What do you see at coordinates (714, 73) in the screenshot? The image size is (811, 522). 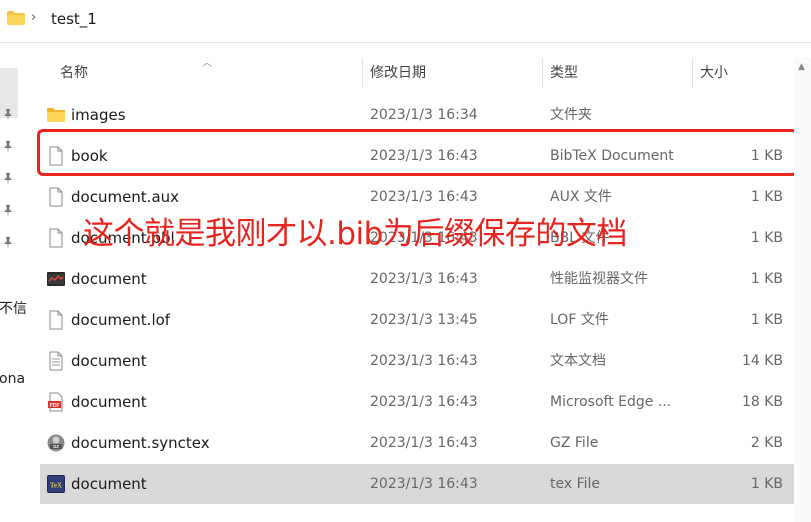 I see `column-header-size: 大小` at bounding box center [714, 73].